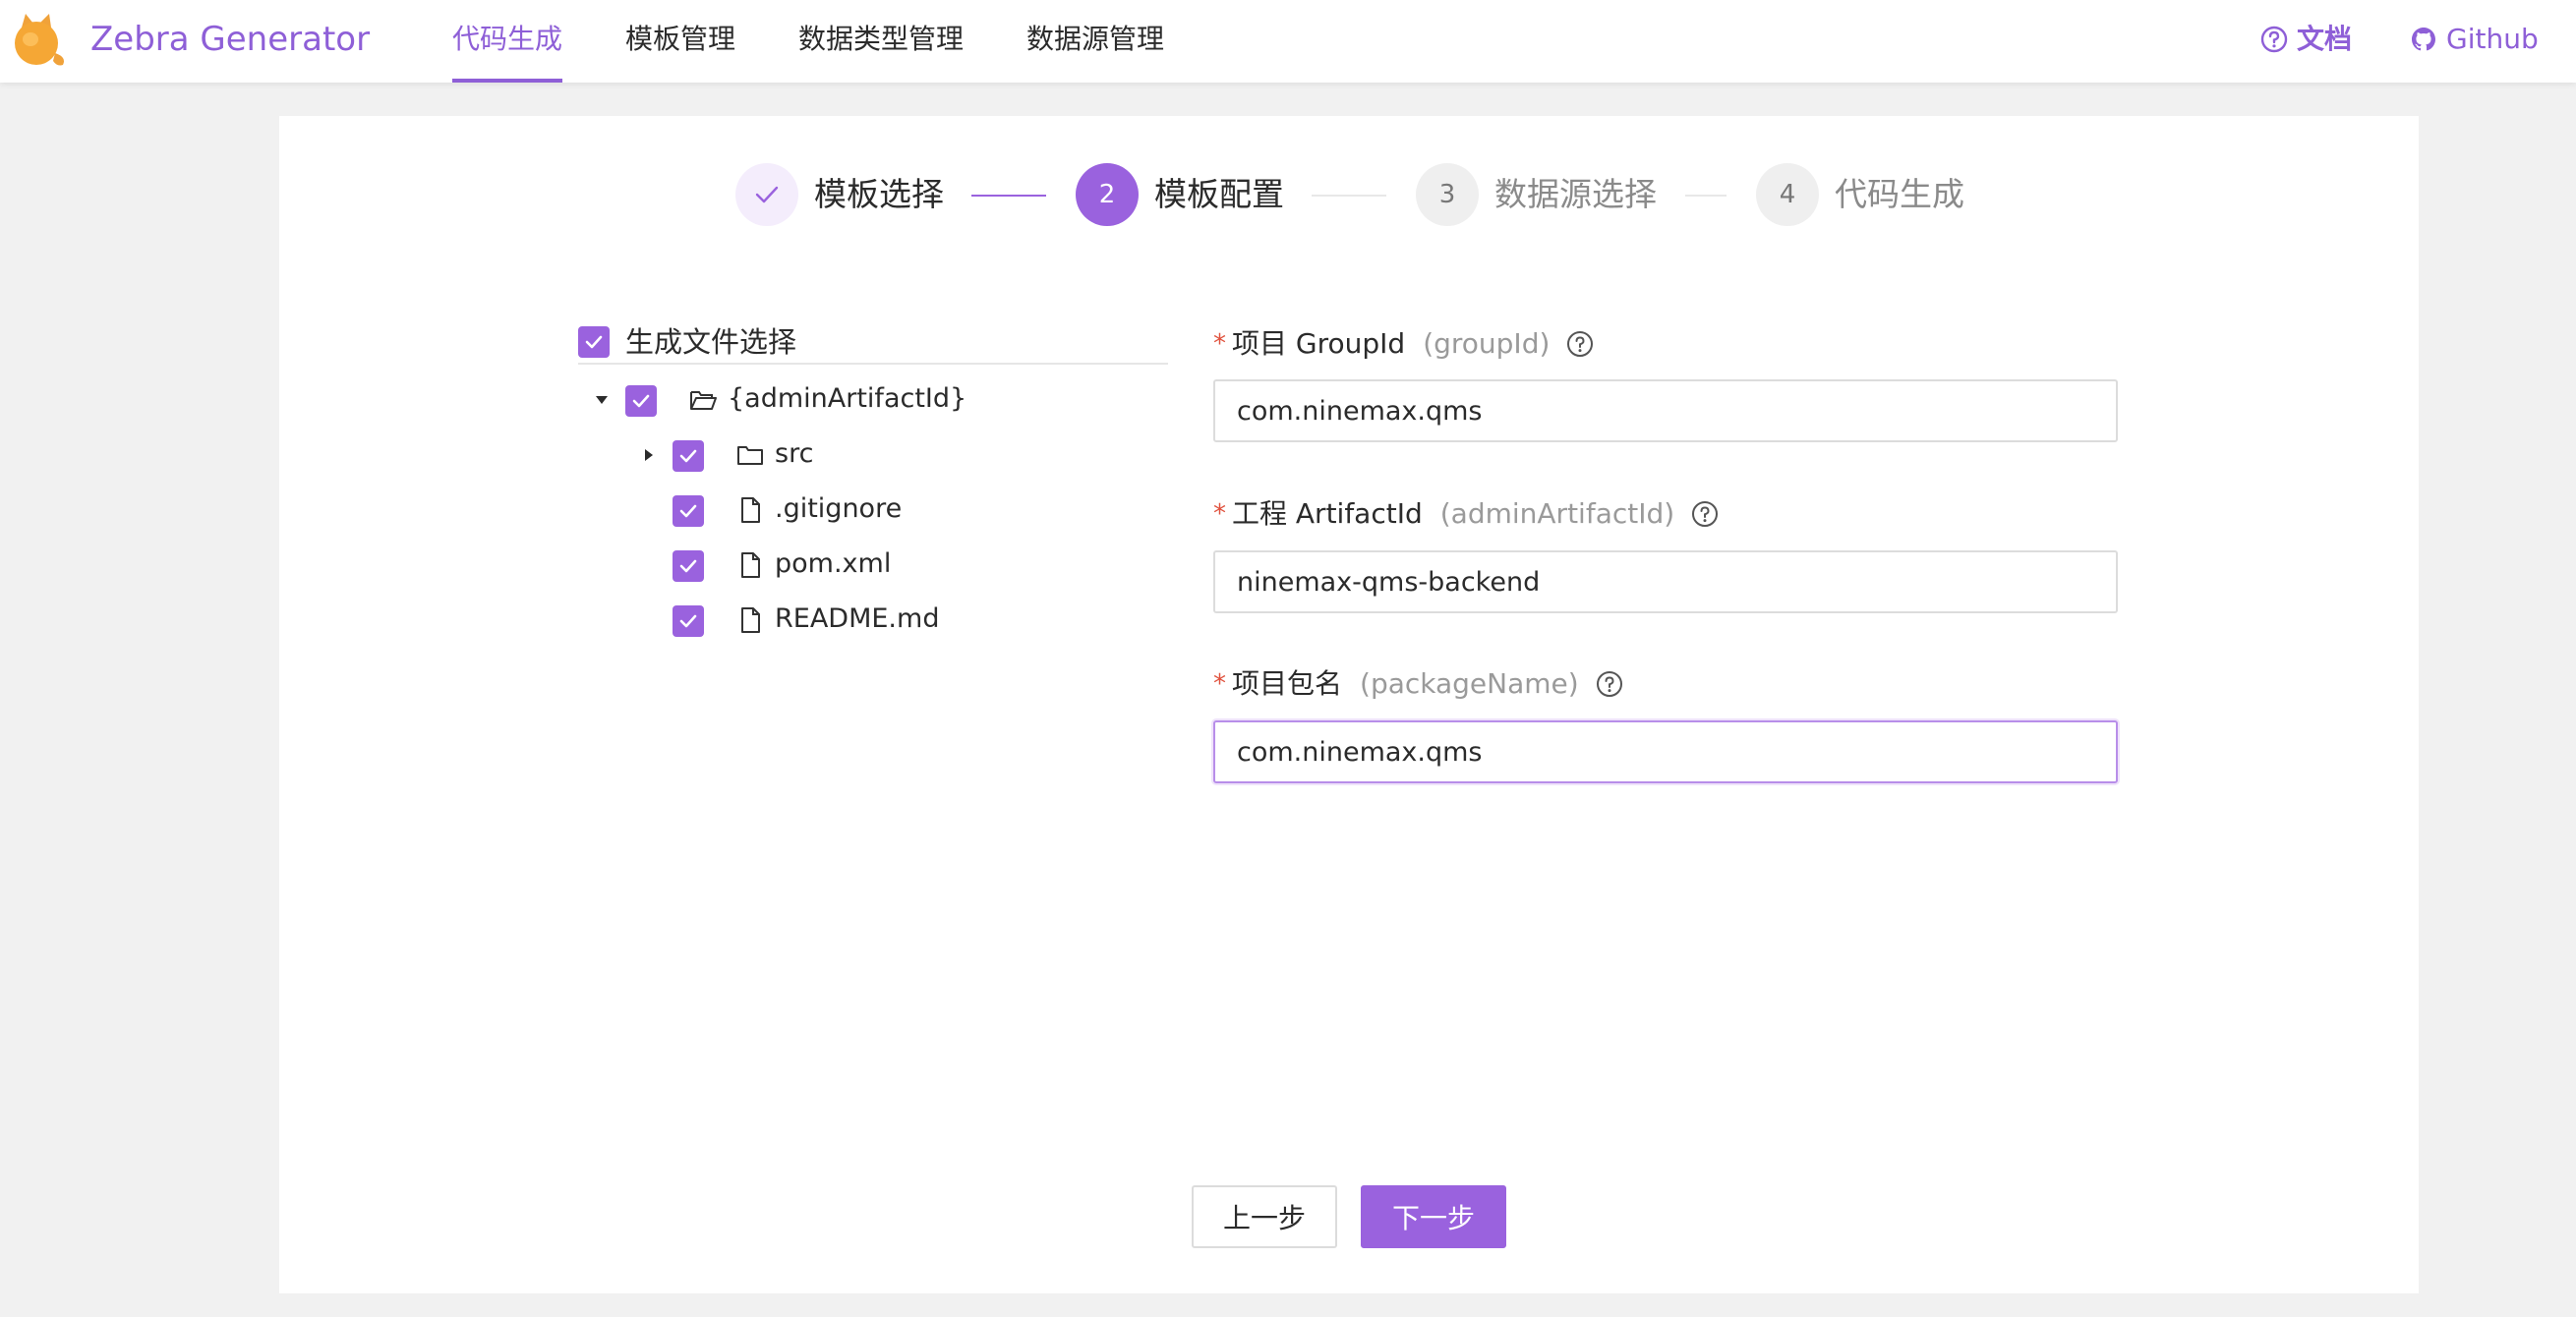 The image size is (2576, 1317). Describe the element at coordinates (1469, 683) in the screenshot. I see `packagename-variable: (packageName)` at that location.